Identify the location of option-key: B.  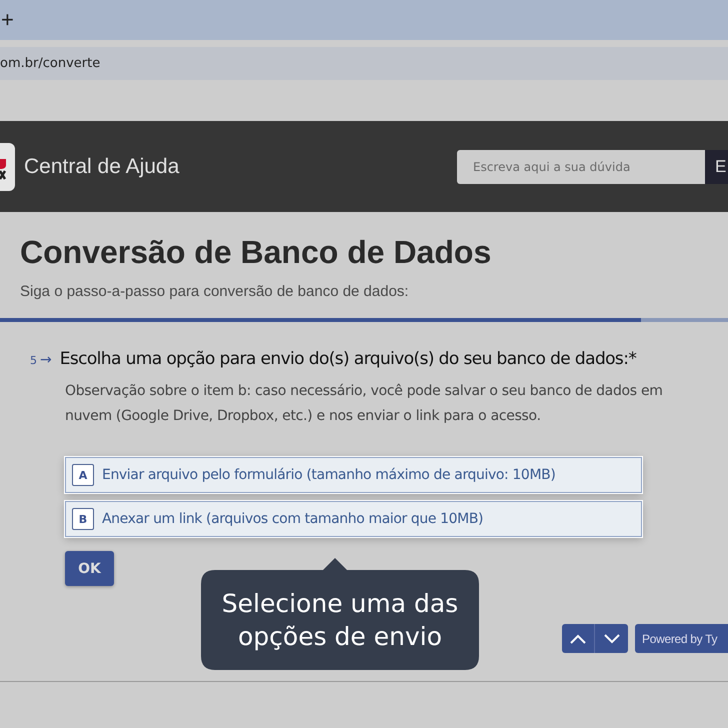
(83, 519).